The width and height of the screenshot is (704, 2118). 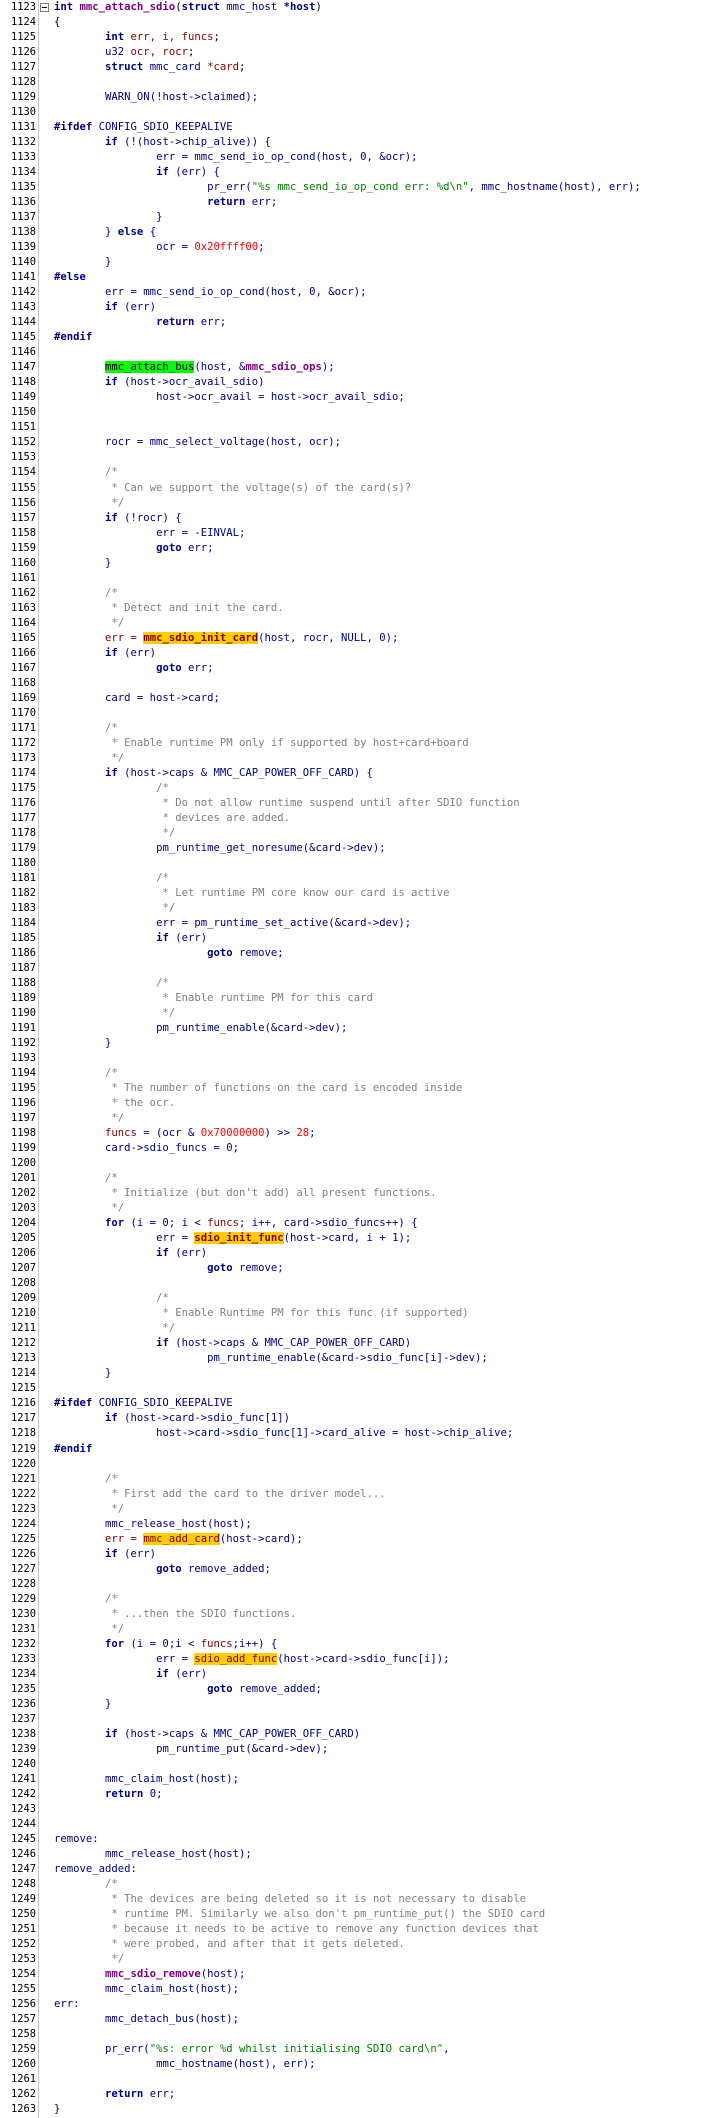 I want to click on line-number: 1140, so click(x=23, y=262).